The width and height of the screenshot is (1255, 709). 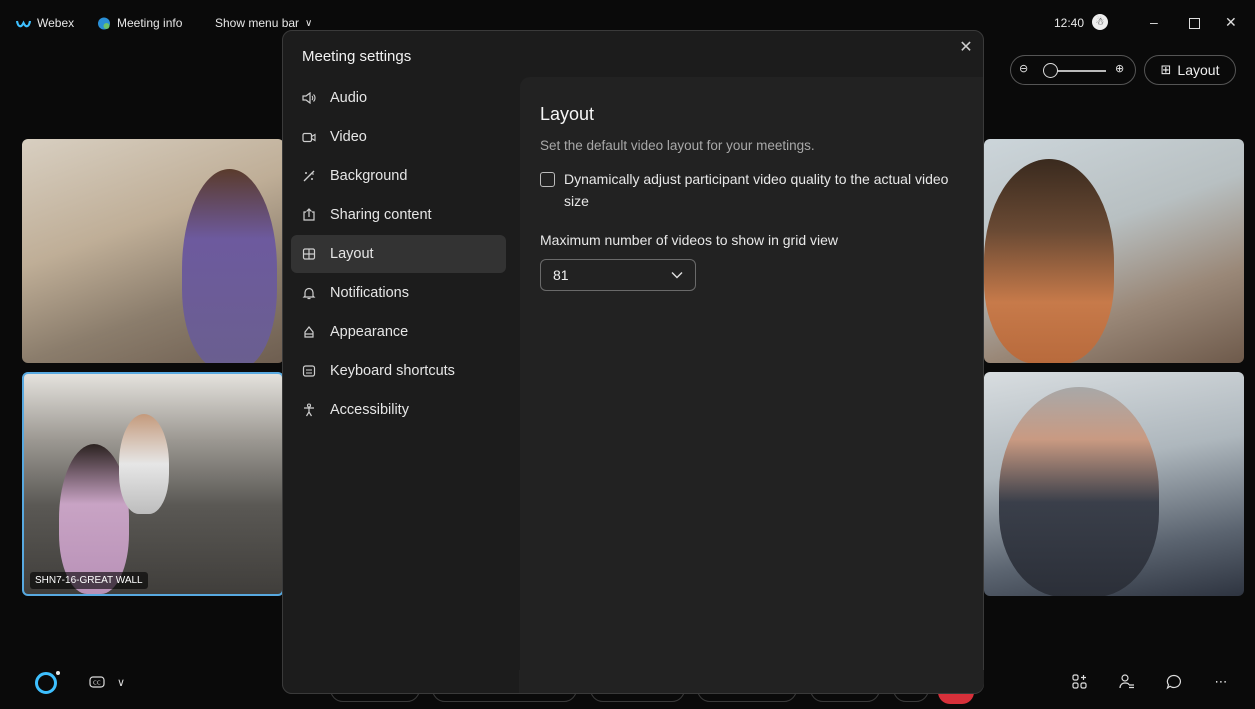 What do you see at coordinates (104, 23) in the screenshot?
I see `meeting-info-icon` at bounding box center [104, 23].